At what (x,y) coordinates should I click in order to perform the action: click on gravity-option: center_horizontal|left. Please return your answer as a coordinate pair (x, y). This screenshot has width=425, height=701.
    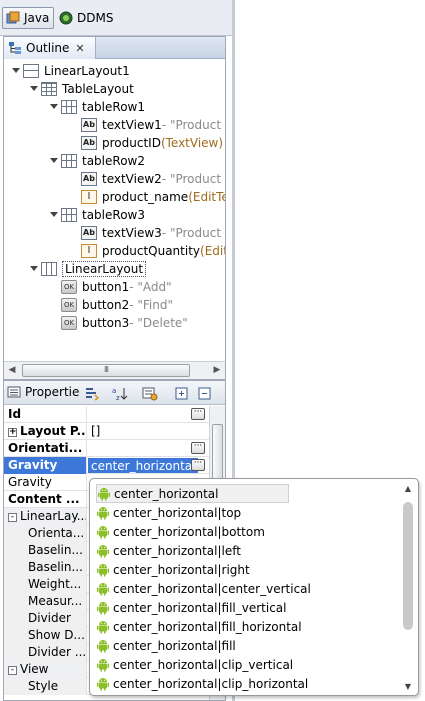
    Looking at the image, I should click on (168, 550).